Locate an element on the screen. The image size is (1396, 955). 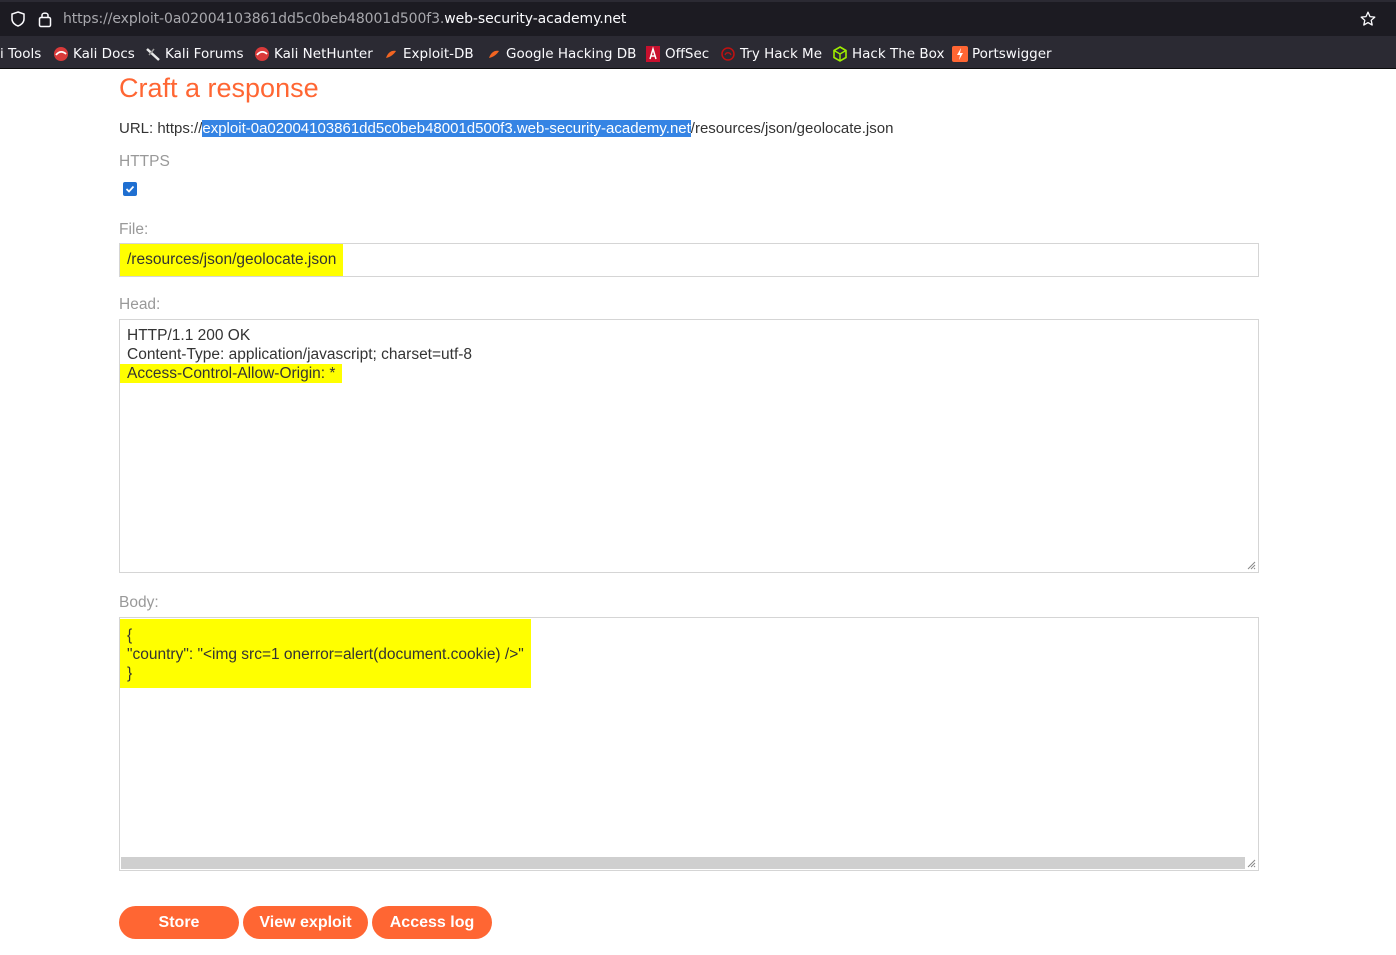
head-label: Head: is located at coordinates (140, 304).